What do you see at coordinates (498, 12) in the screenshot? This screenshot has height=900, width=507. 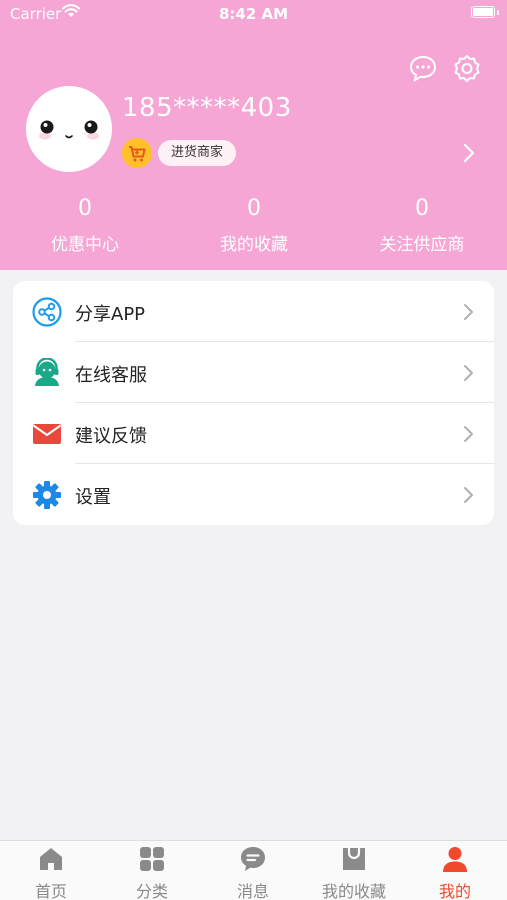 I see `battery-tip` at bounding box center [498, 12].